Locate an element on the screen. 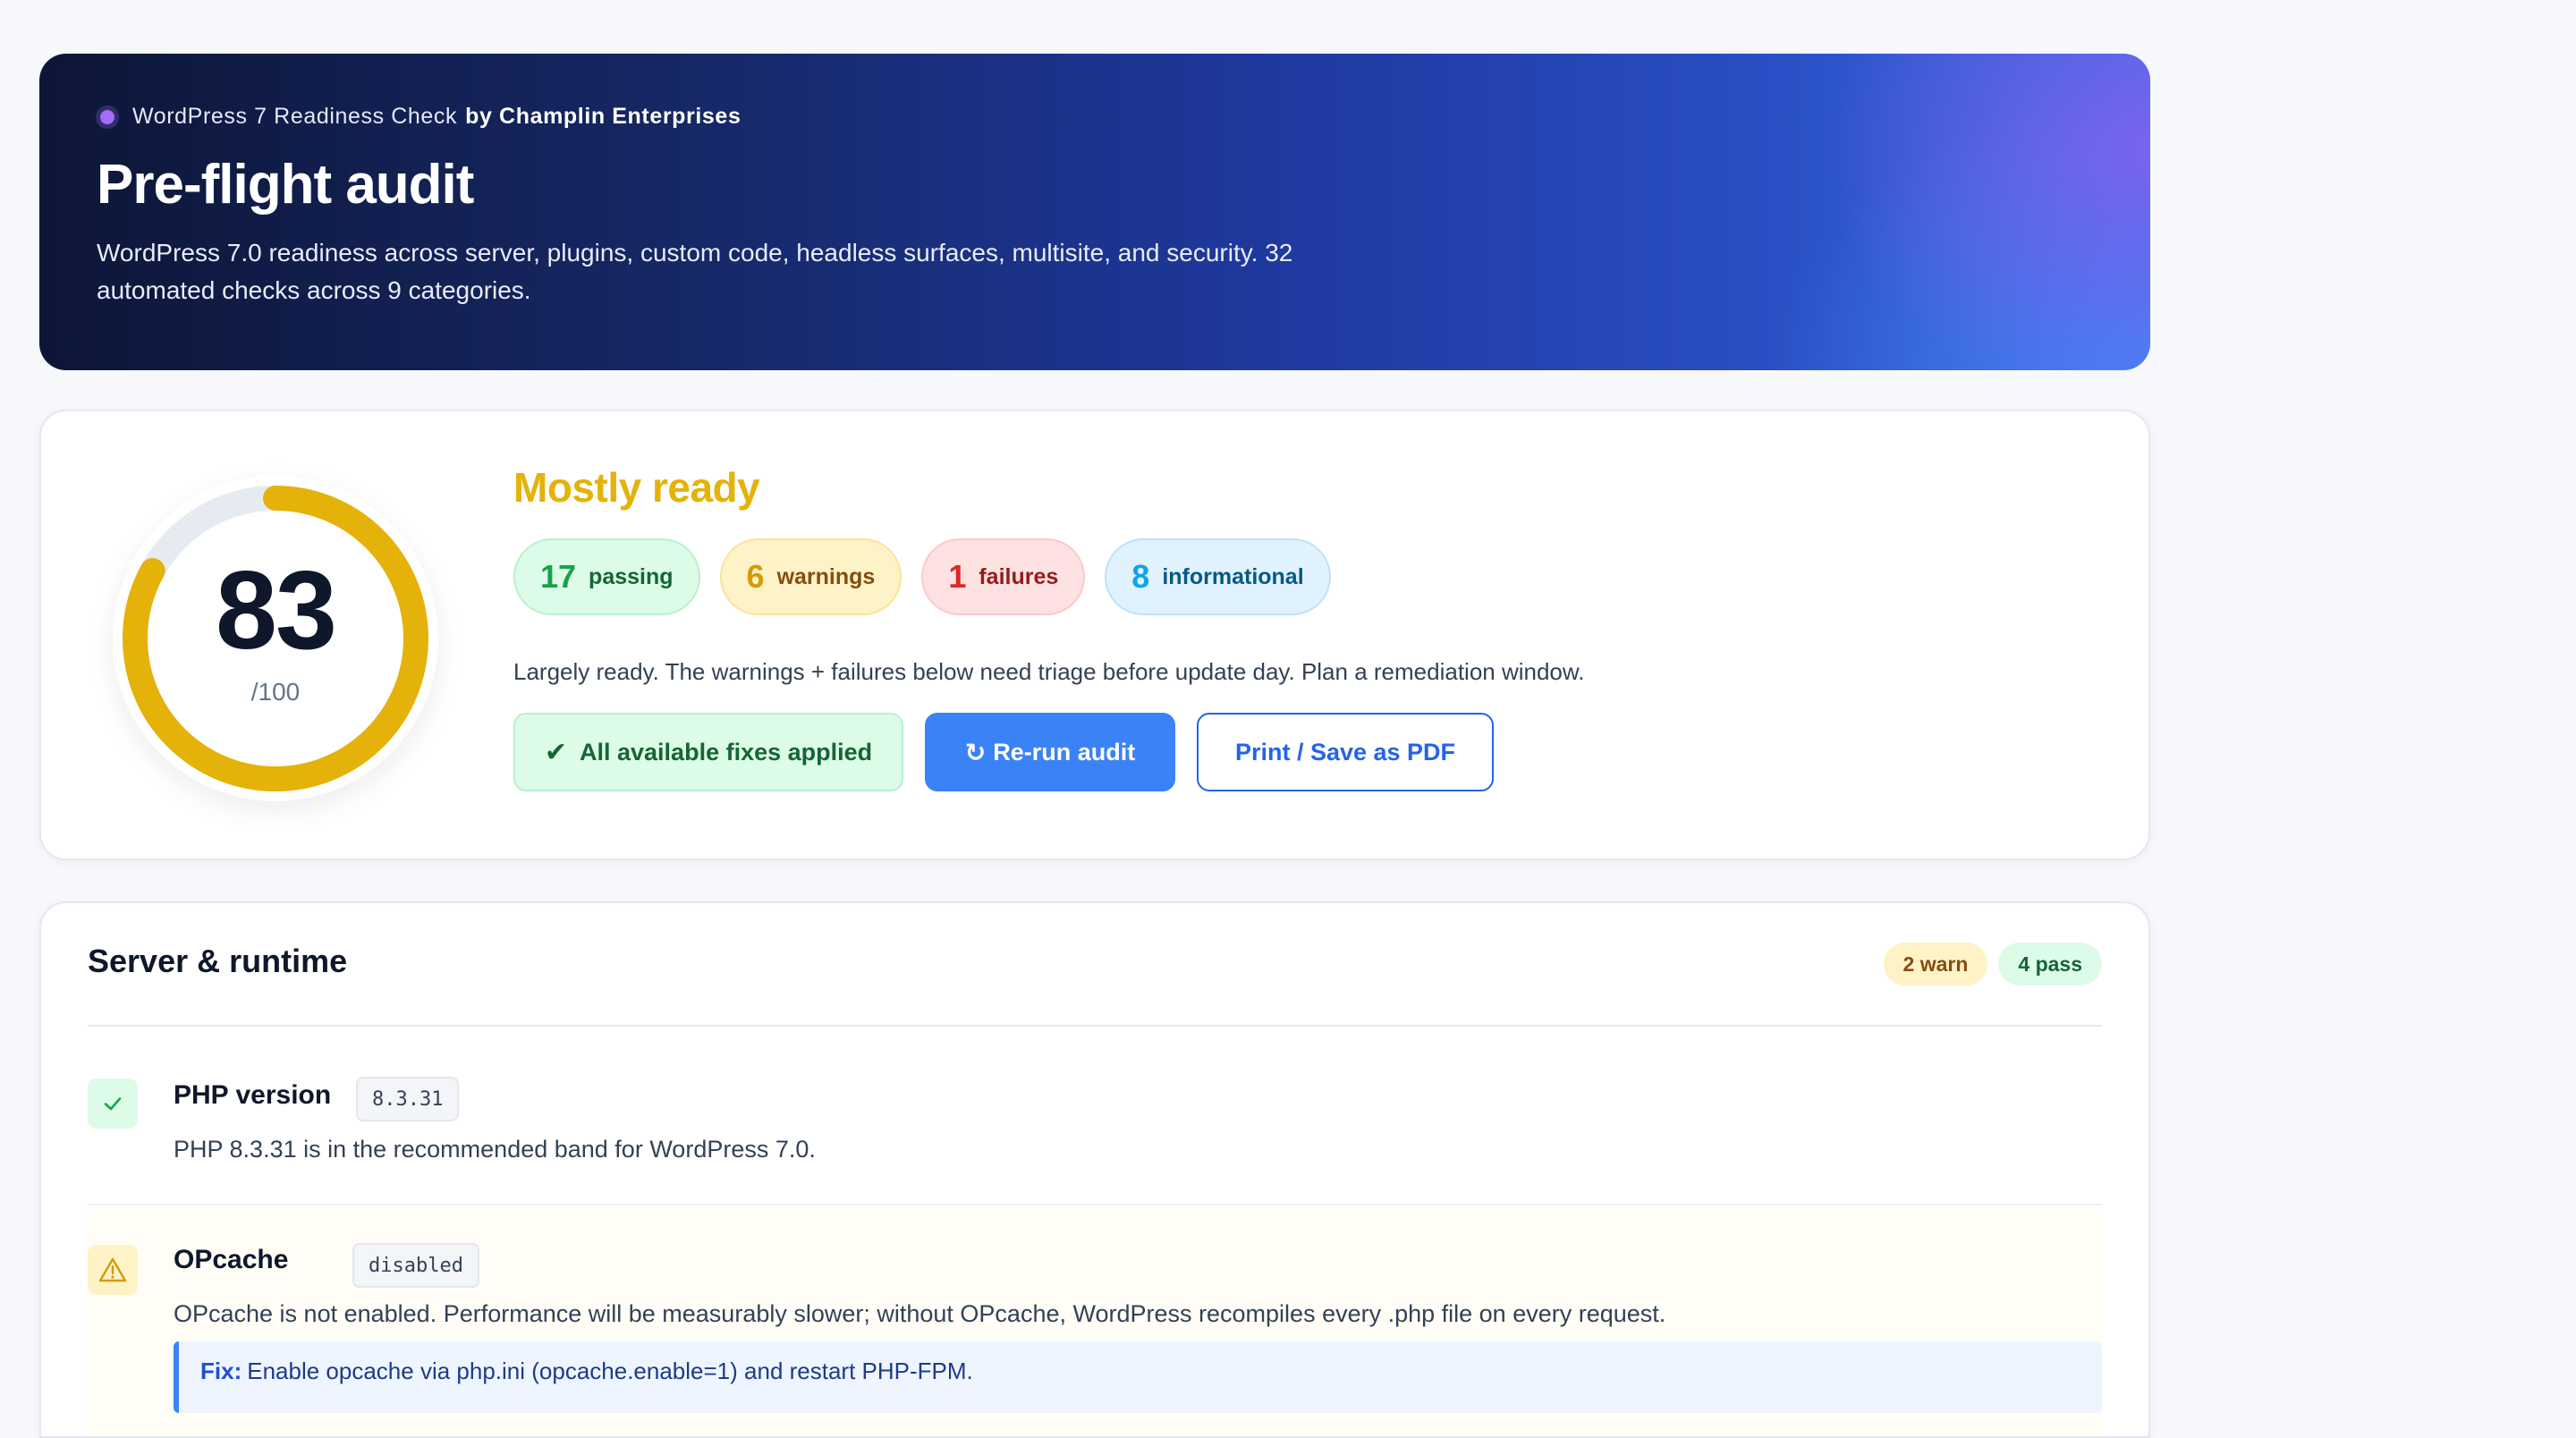  warning-icon is located at coordinates (113, 1270).